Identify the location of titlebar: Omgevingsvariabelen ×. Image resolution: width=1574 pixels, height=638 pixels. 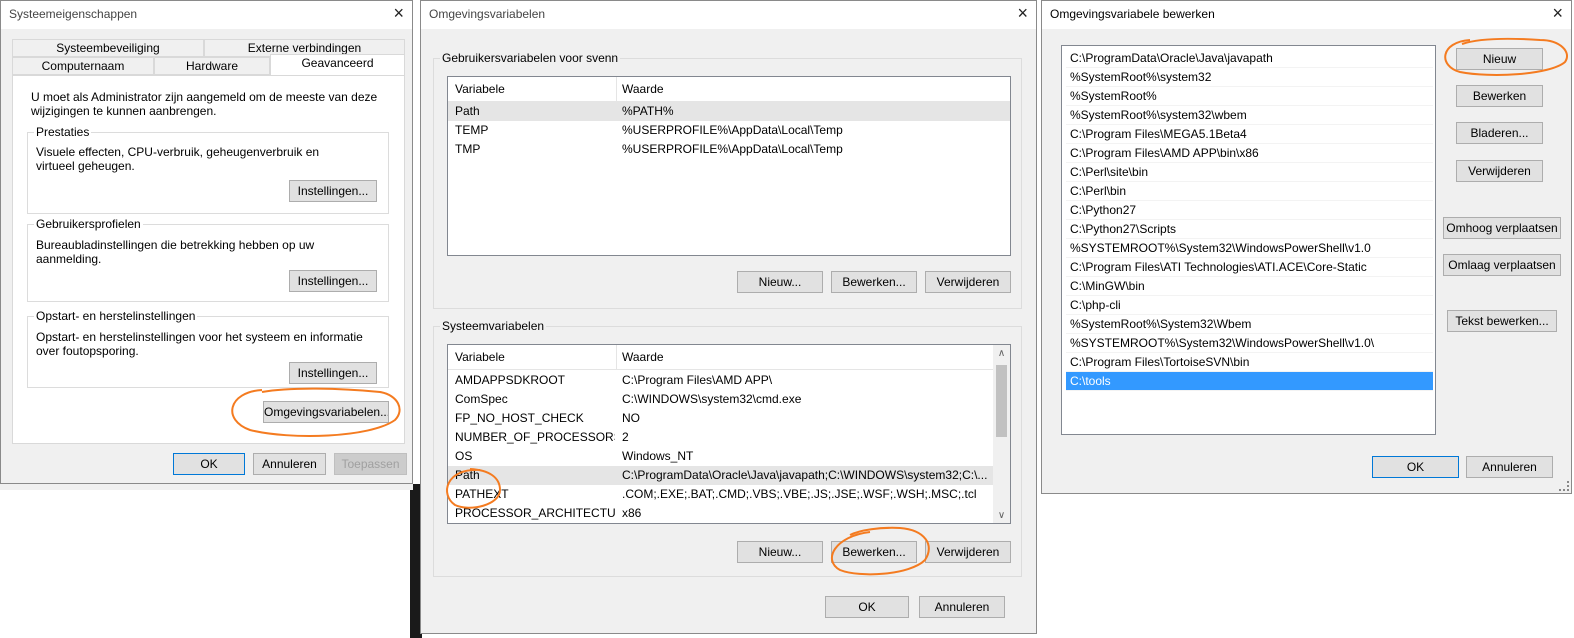
(728, 15).